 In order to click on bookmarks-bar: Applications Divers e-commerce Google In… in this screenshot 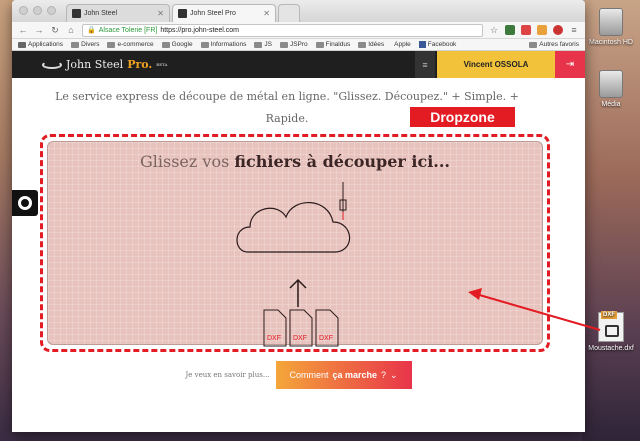, I will do `click(298, 45)`.